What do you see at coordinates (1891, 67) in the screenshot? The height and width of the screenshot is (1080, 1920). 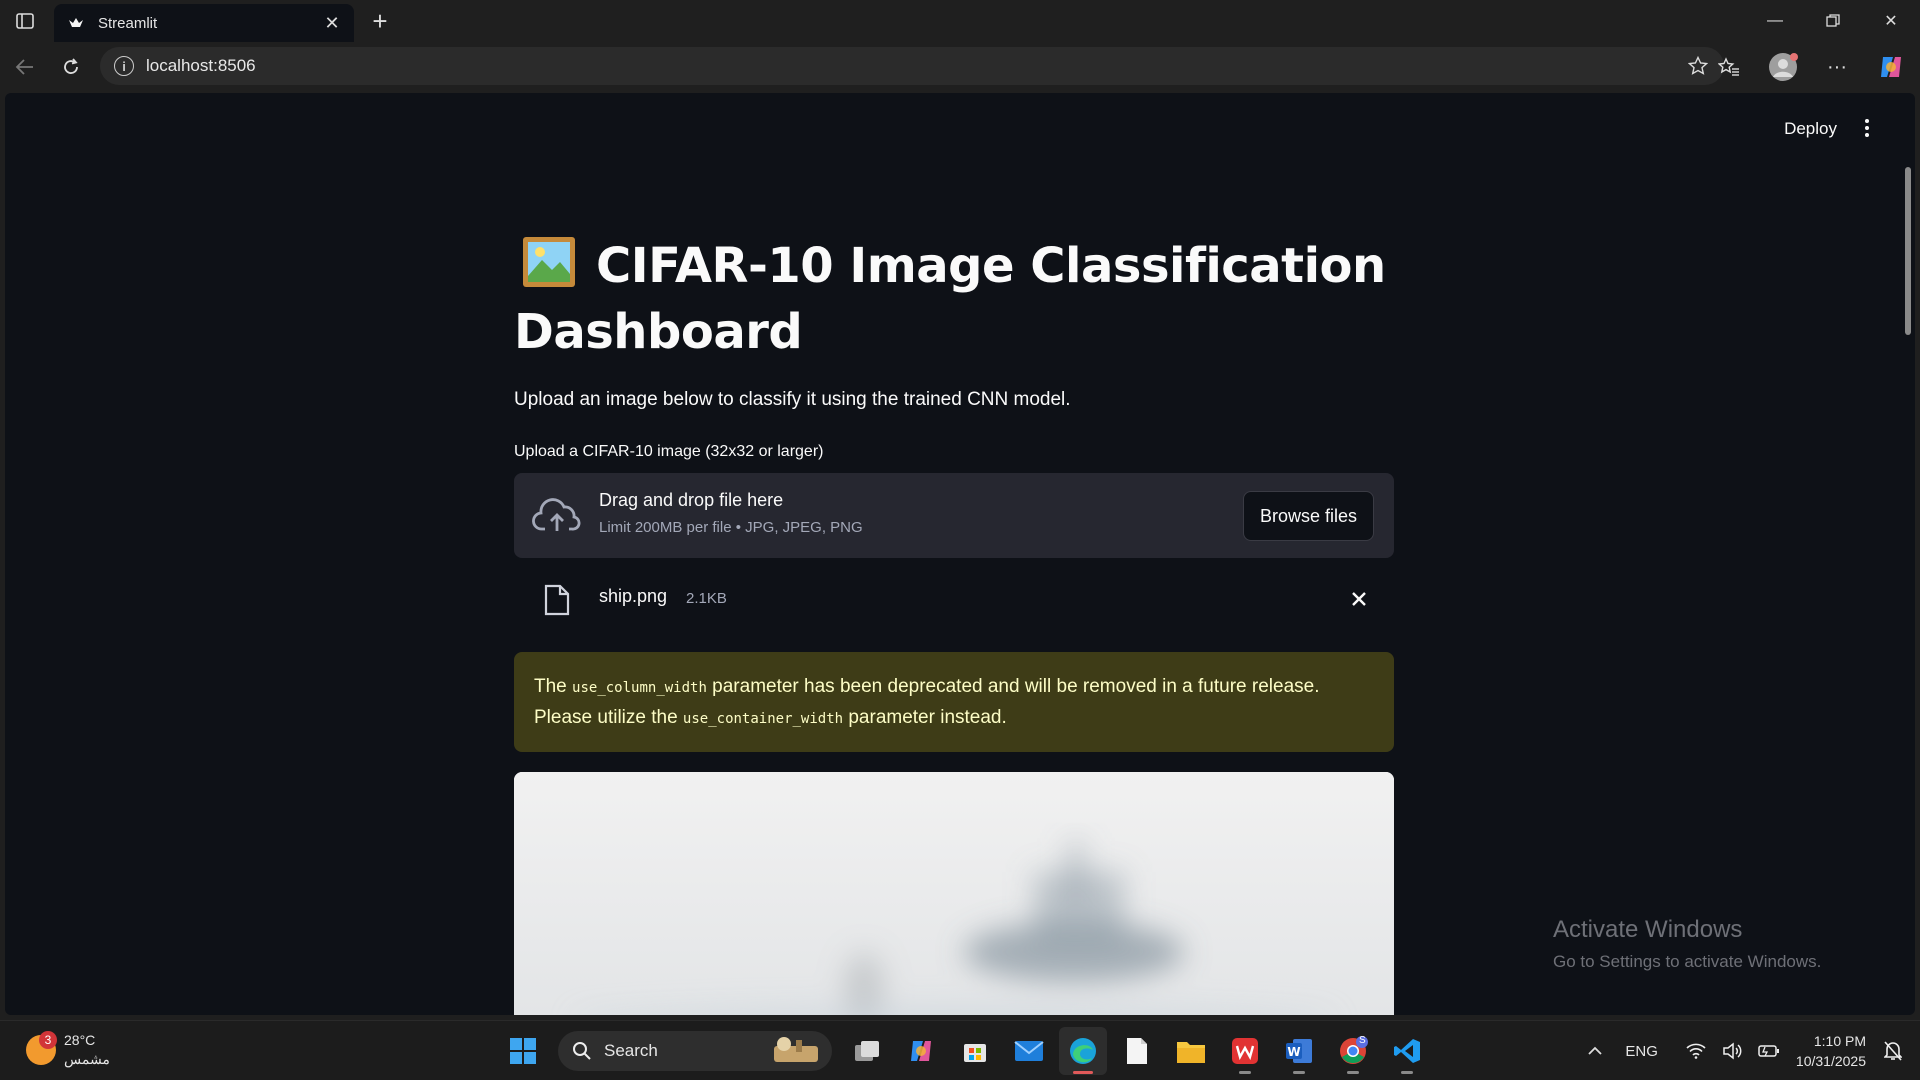 I see `copilot-icon` at bounding box center [1891, 67].